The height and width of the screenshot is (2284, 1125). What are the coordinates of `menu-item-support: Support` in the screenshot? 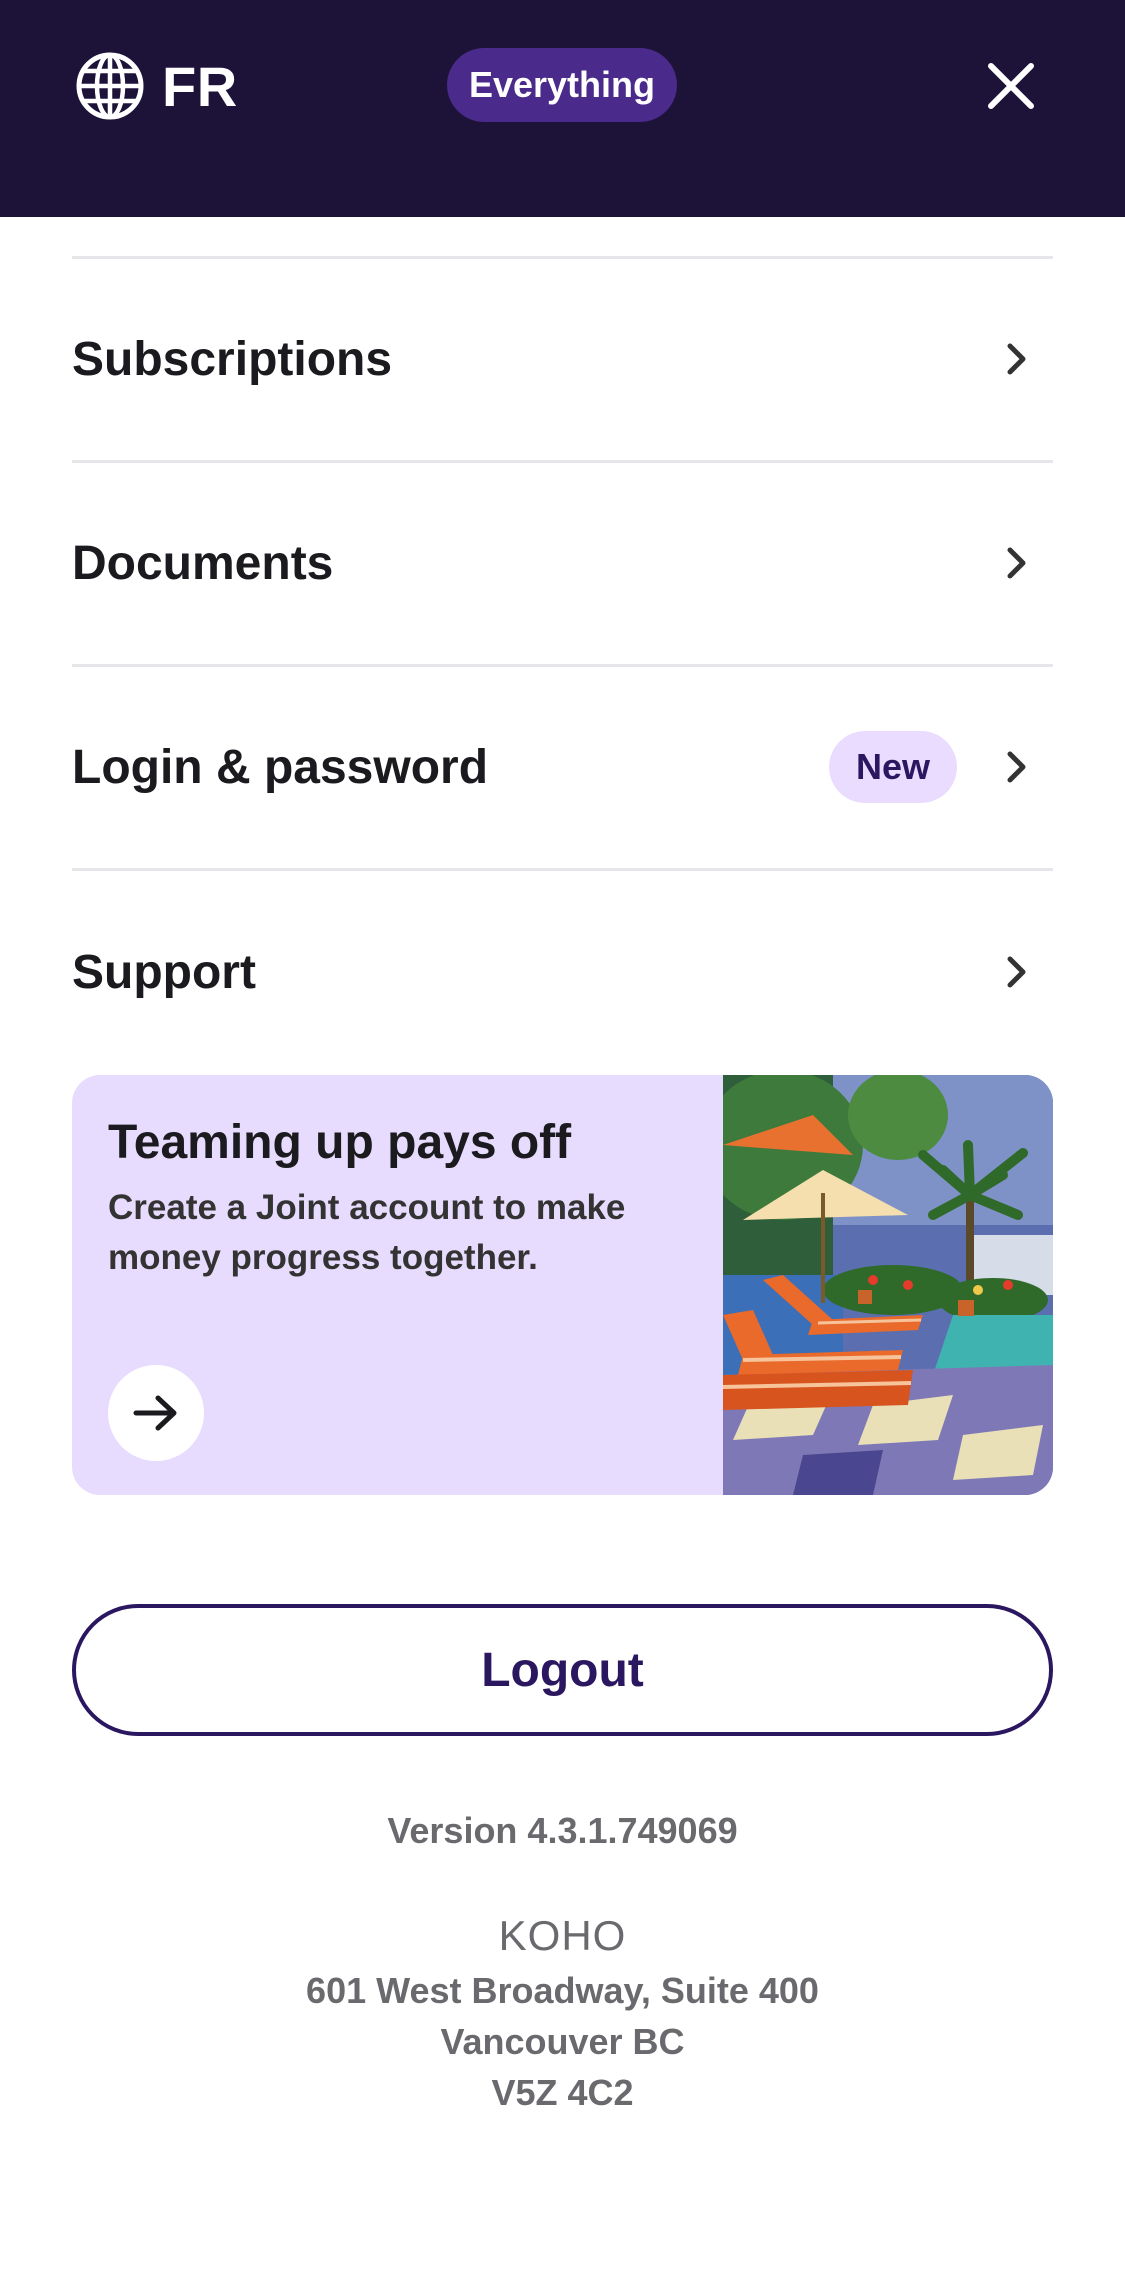 It's located at (562, 972).